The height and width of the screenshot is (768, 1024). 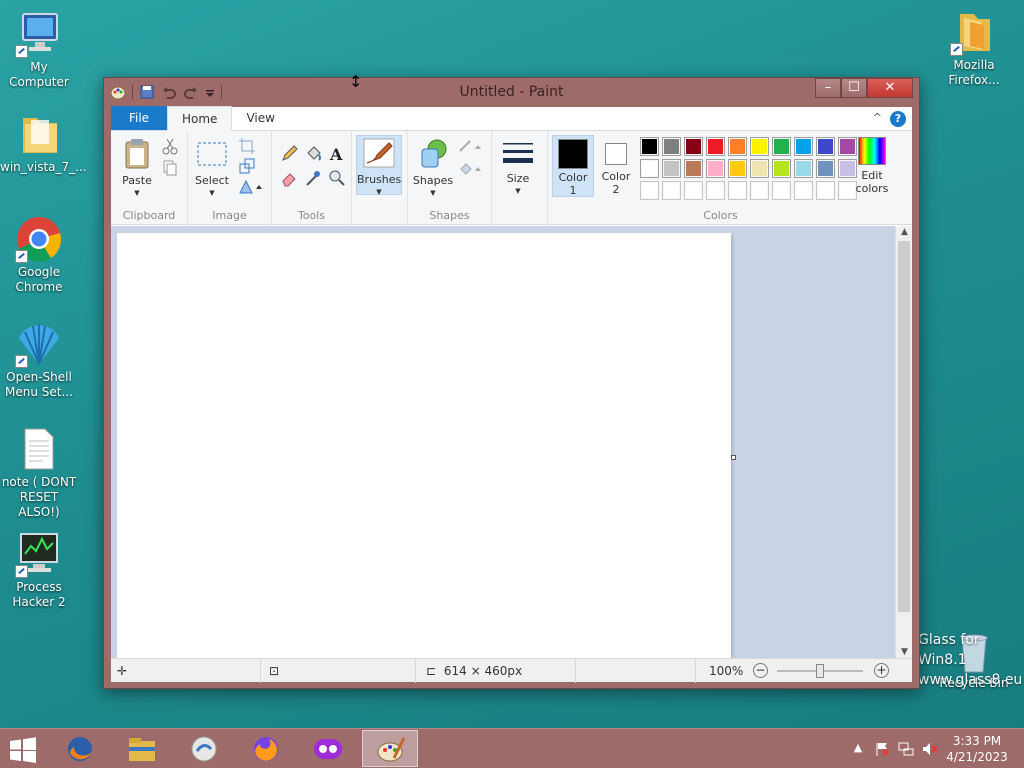 What do you see at coordinates (39, 472) in the screenshot?
I see `desktop-icon-note: note ( DONT RESET ALSO!)` at bounding box center [39, 472].